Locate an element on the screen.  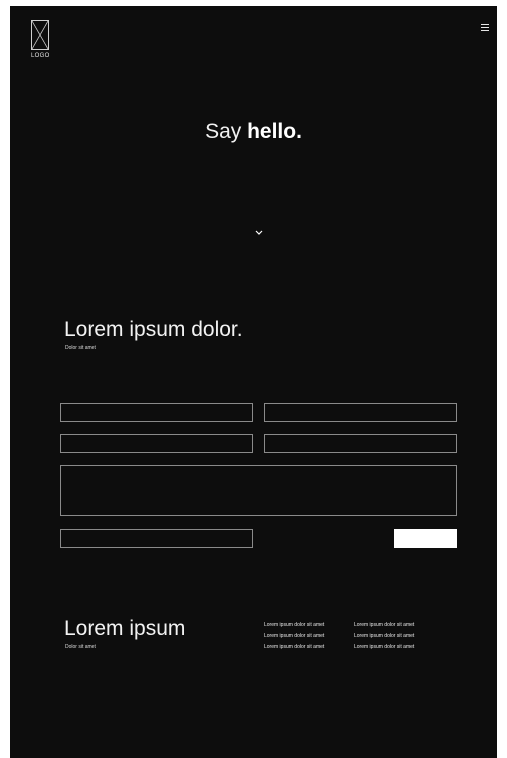
message-textarea is located at coordinates (258, 490).